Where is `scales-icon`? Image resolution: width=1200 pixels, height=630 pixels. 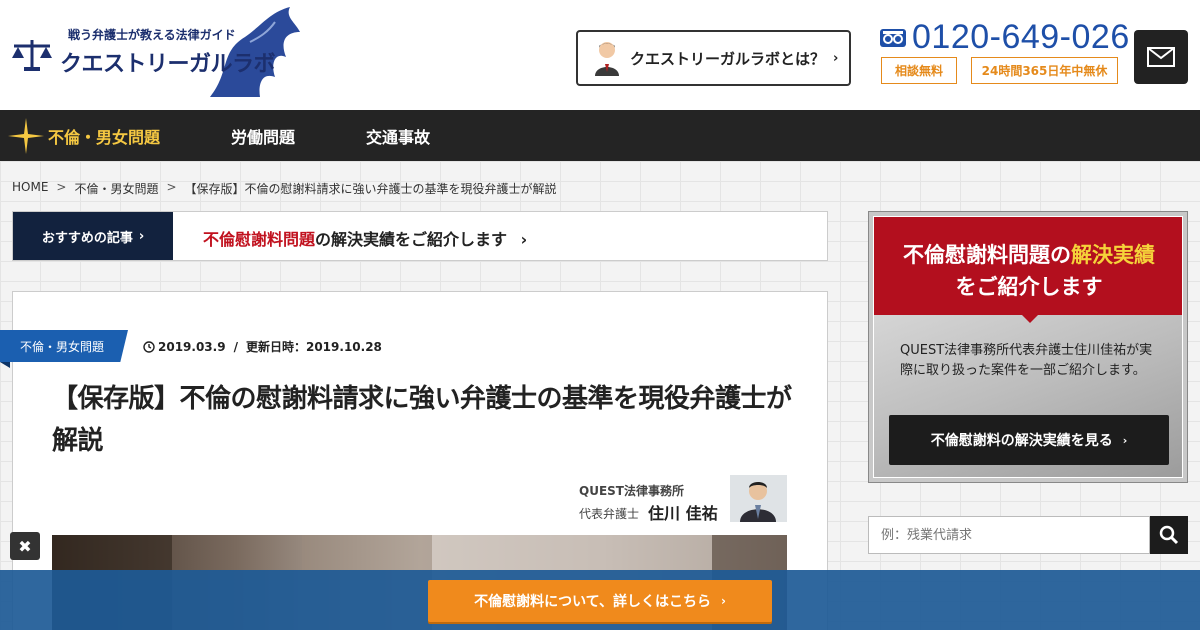 scales-icon is located at coordinates (32, 55).